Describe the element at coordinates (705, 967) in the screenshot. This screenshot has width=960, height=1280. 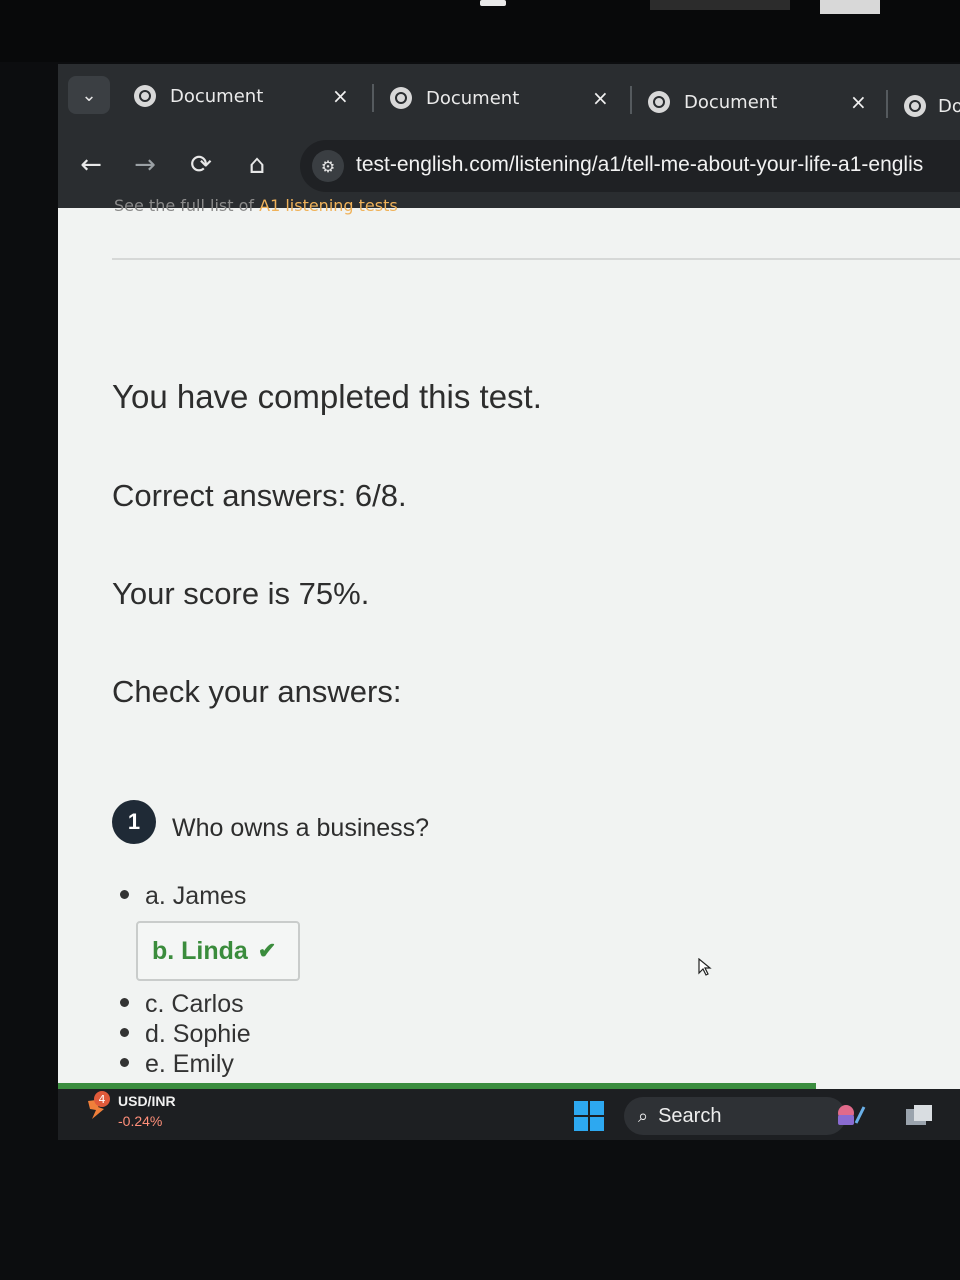
I see `mouse-pointer-icon` at that location.